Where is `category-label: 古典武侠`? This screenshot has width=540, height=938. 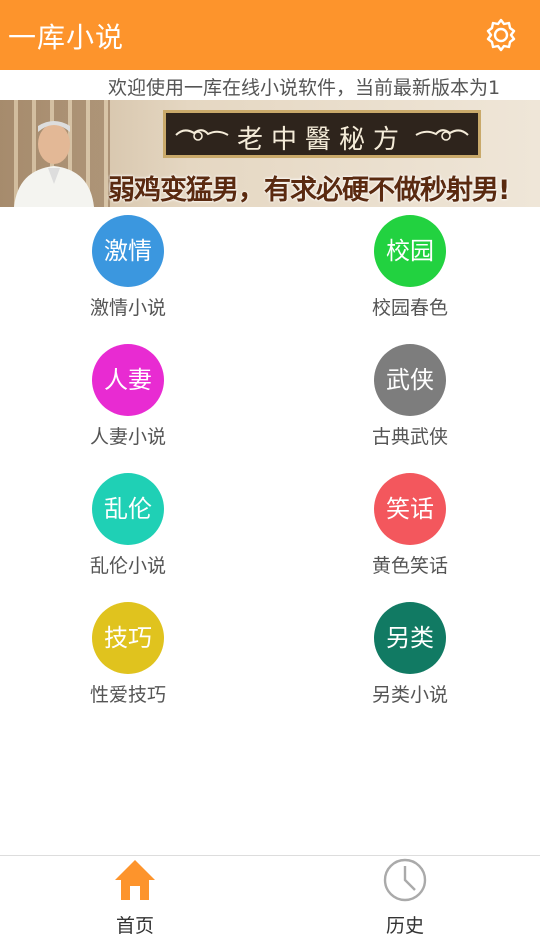 category-label: 古典武侠 is located at coordinates (409, 437).